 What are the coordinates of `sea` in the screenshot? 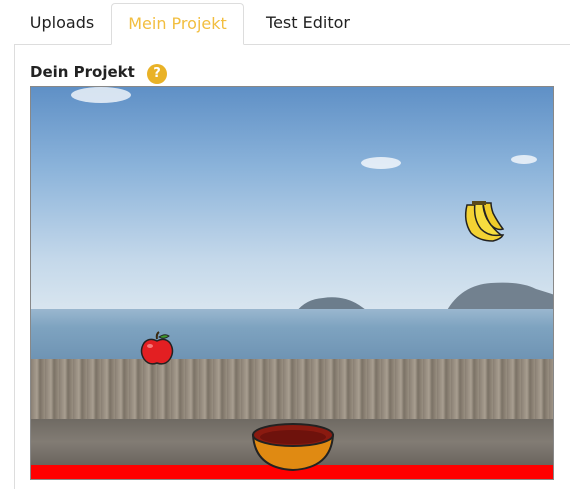 It's located at (292, 335).